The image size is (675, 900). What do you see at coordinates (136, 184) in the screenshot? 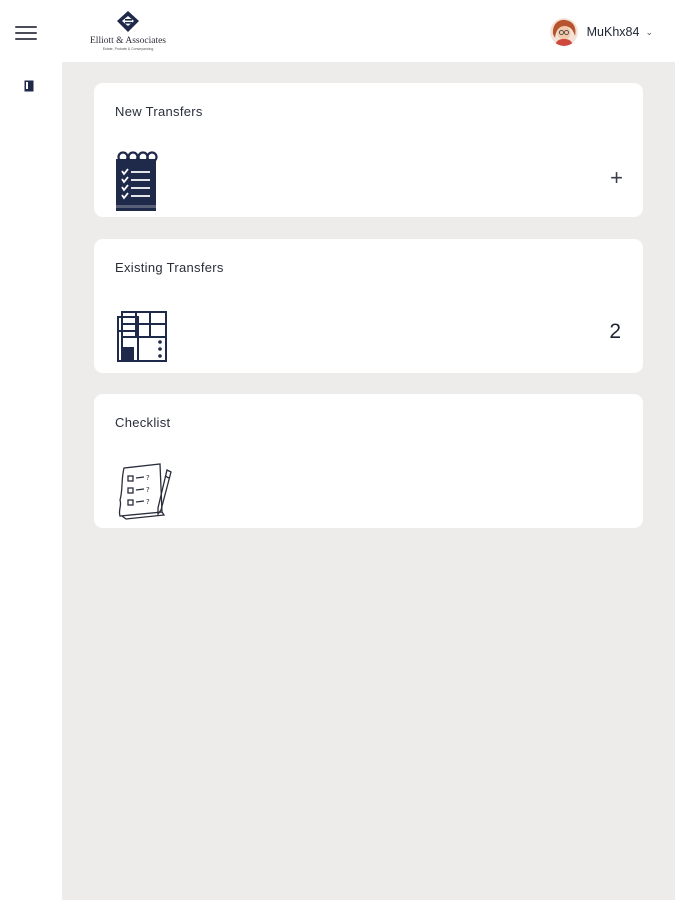
I see `notepad-checklist-icon` at bounding box center [136, 184].